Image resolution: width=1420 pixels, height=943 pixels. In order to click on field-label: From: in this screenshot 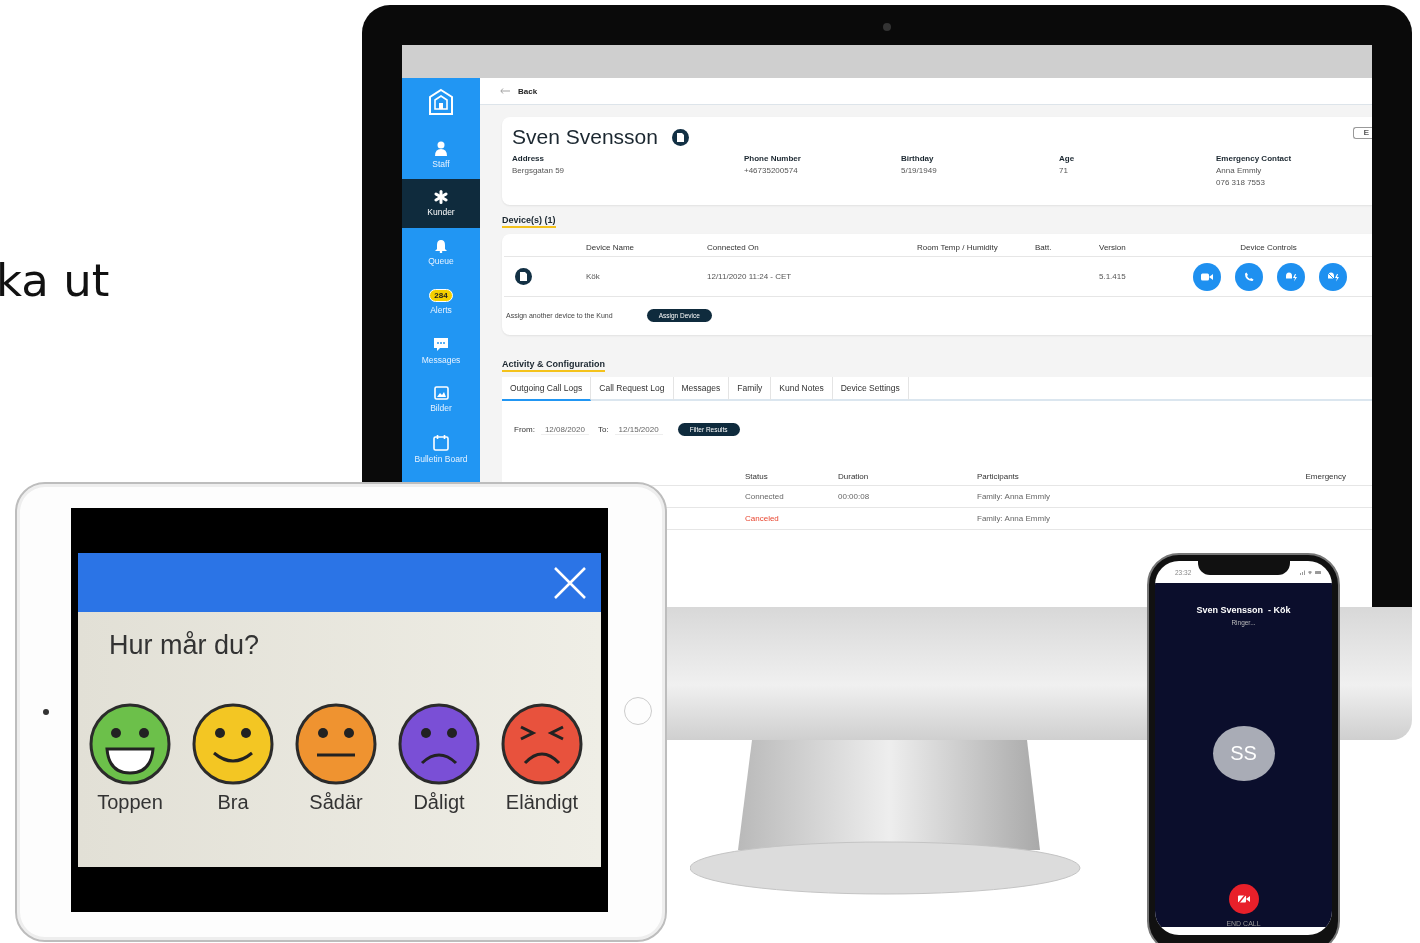, I will do `click(524, 429)`.